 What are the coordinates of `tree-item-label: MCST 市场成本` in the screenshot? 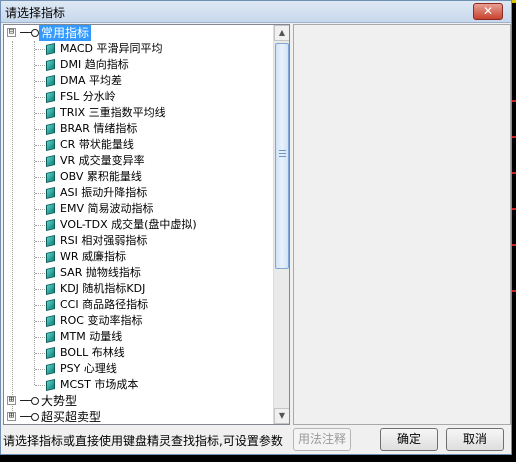 It's located at (99, 385).